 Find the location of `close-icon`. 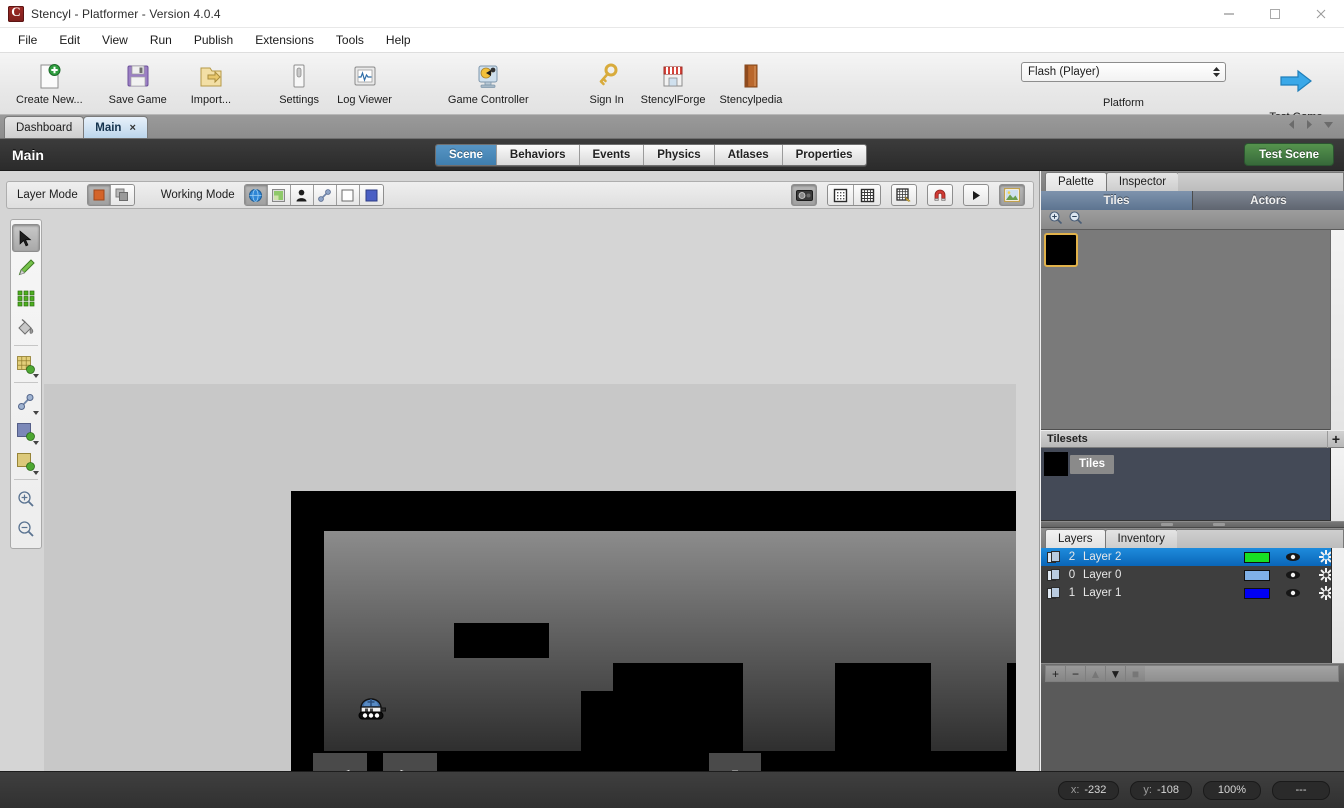

close-icon is located at coordinates (1321, 14).